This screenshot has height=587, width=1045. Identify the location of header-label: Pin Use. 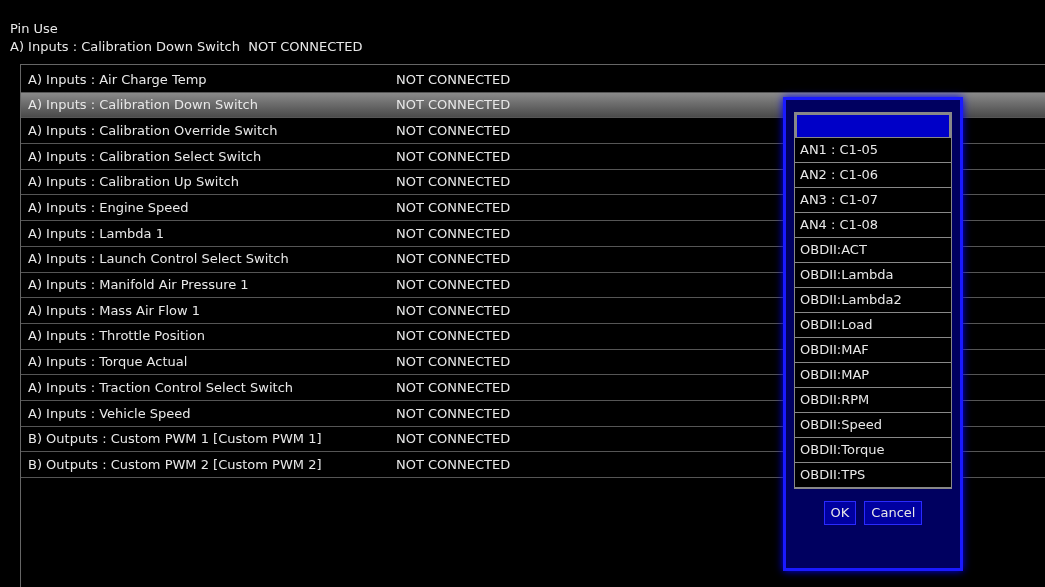
(34, 29).